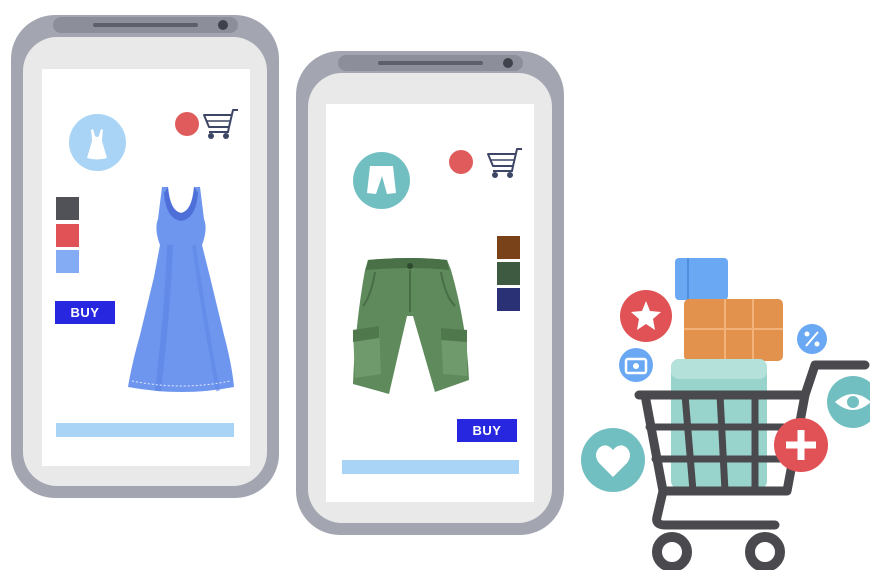  What do you see at coordinates (430, 63) in the screenshot?
I see `phone-right-speaker` at bounding box center [430, 63].